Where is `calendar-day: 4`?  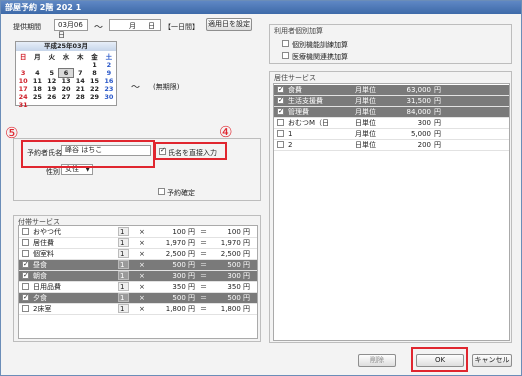
calendar-day: 4 is located at coordinates (37, 73).